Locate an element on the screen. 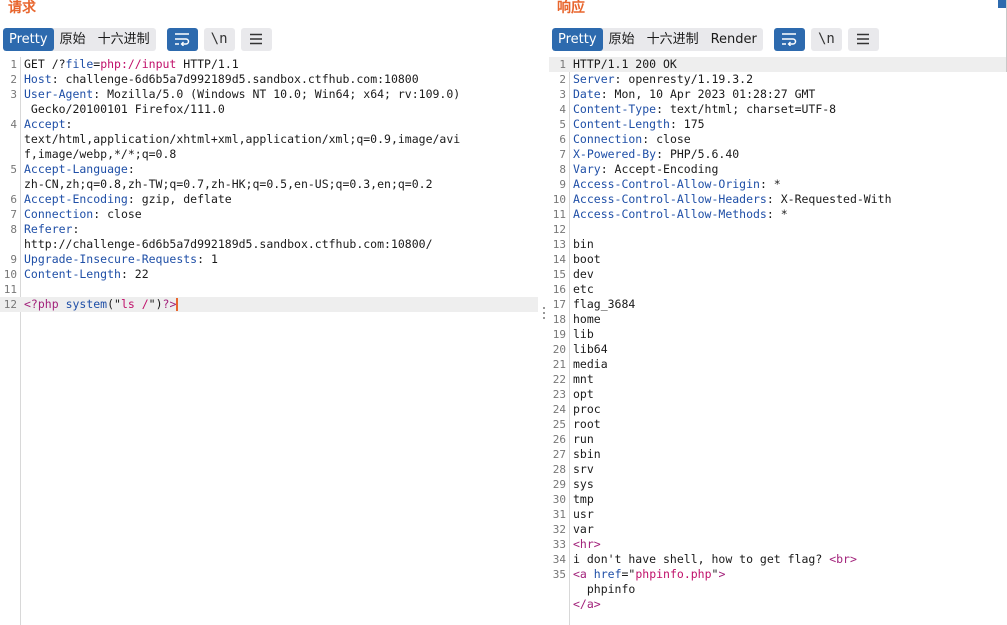  code-line: 20 lib64 is located at coordinates (778, 349).